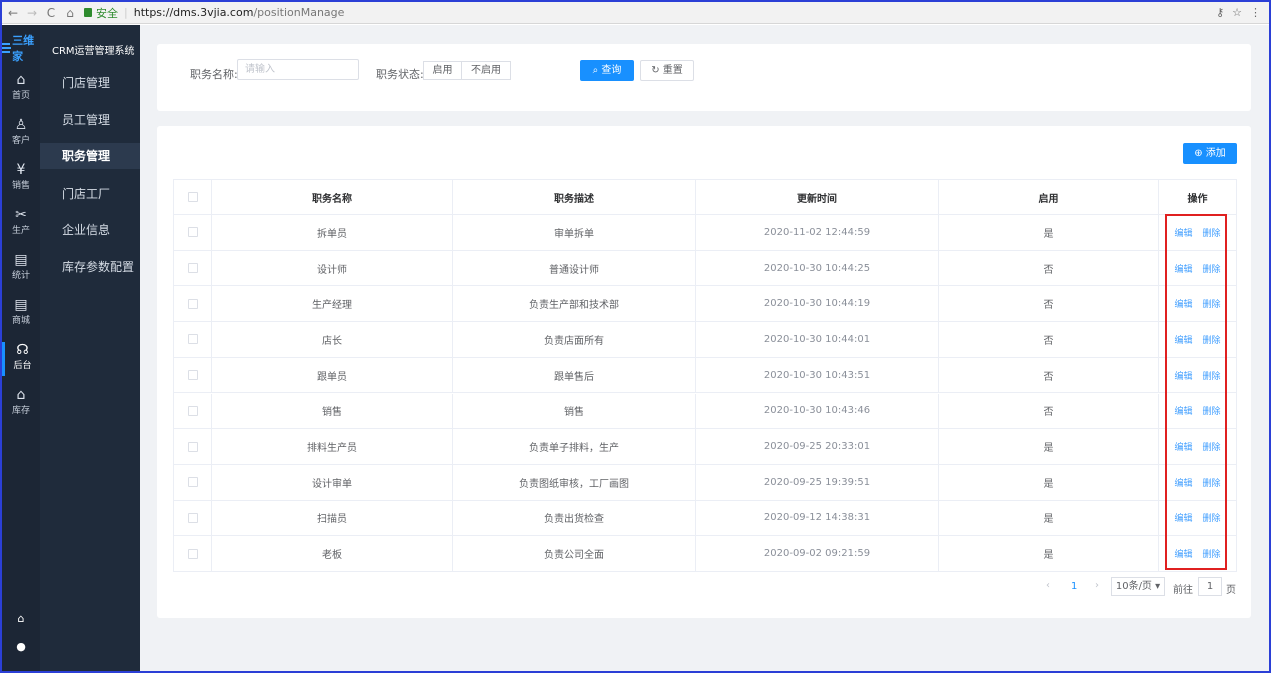 This screenshot has height=673, width=1271. I want to click on search-button: ⌕ 查询, so click(607, 70).